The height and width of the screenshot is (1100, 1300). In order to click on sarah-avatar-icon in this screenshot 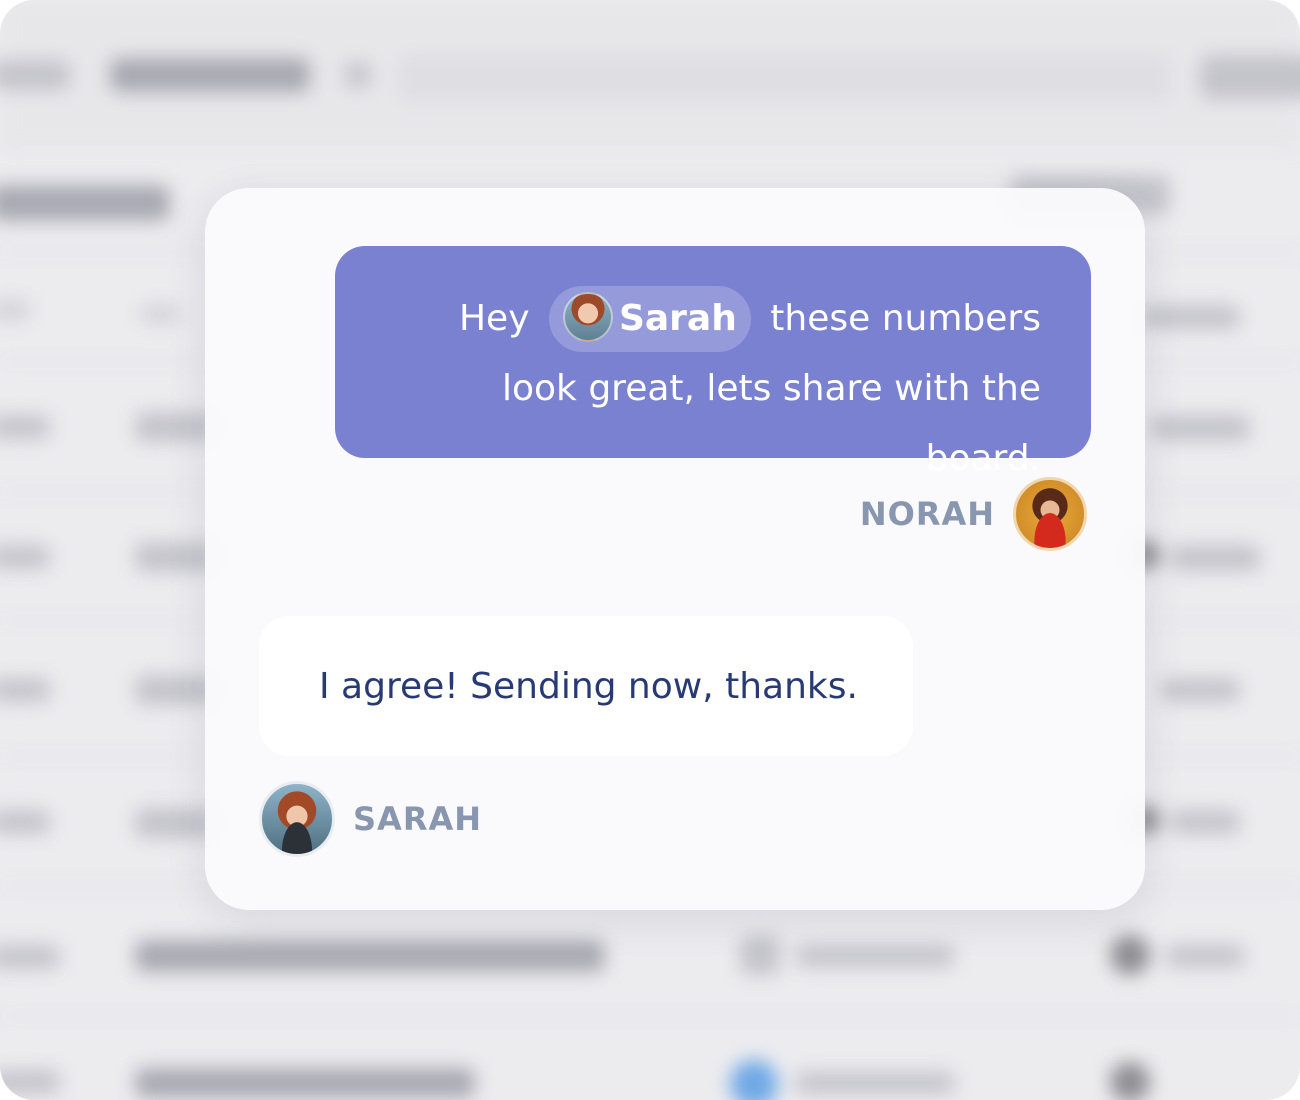, I will do `click(297, 819)`.